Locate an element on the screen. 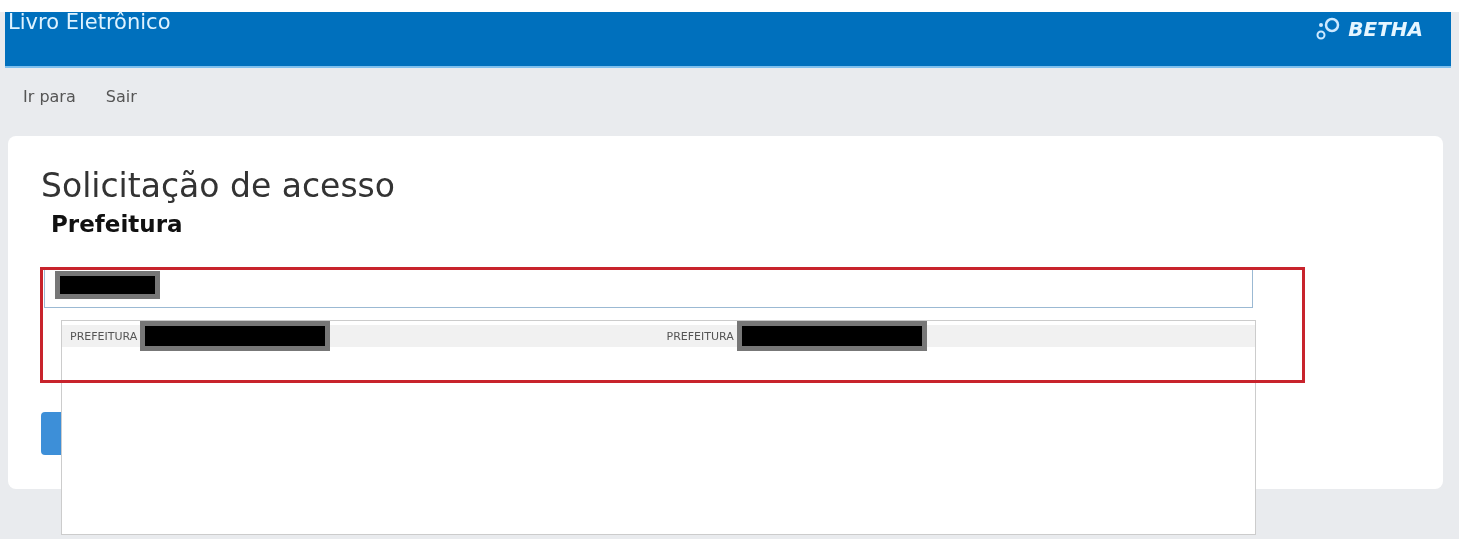 Image resolution: width=1459 pixels, height=539 pixels. nav-link: Ir para is located at coordinates (49, 105).